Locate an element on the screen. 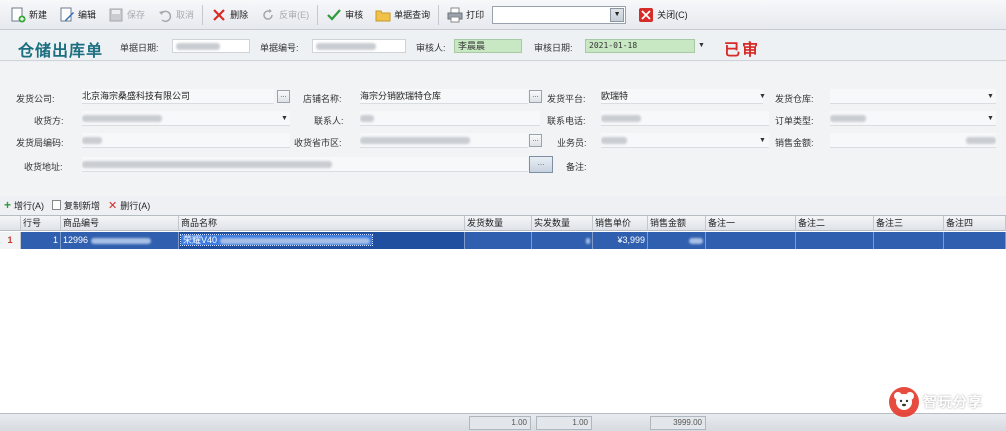 This screenshot has width=1006, height=431. store-name-field: 海宗分销欧瑞特仓库 is located at coordinates (444, 96).